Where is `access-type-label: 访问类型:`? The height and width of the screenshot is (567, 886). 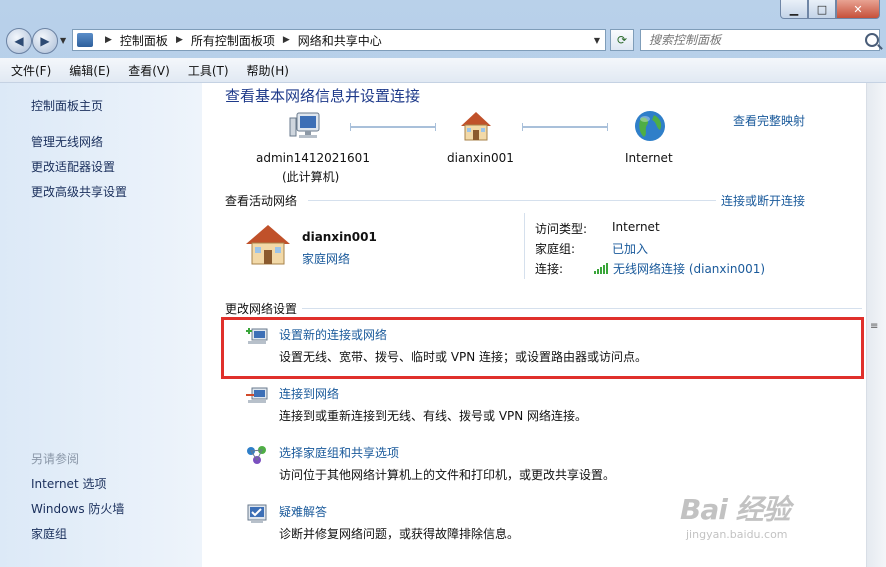
access-type-label: 访问类型: is located at coordinates (561, 229).